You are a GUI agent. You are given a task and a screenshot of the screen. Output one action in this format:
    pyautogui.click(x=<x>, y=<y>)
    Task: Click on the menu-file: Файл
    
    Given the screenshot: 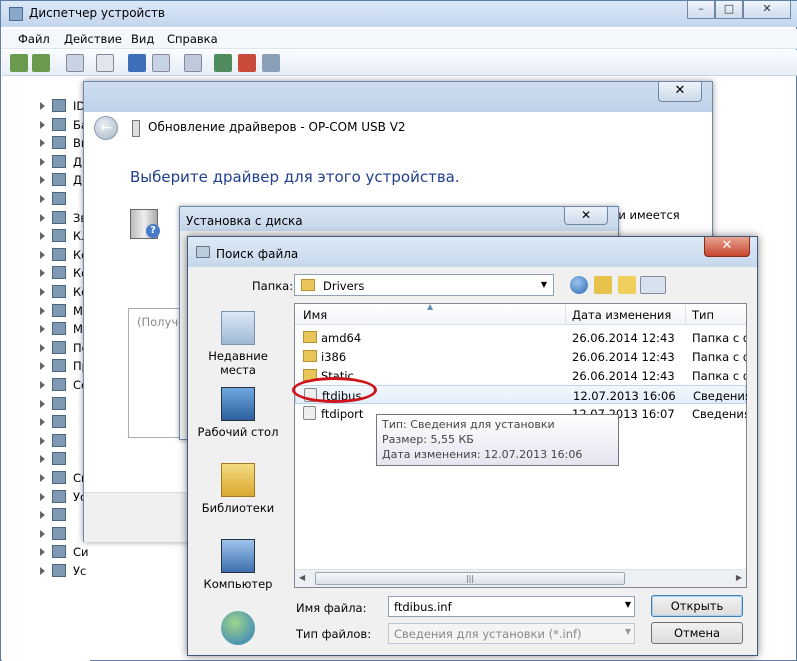 What is the action you would take?
    pyautogui.click(x=34, y=39)
    